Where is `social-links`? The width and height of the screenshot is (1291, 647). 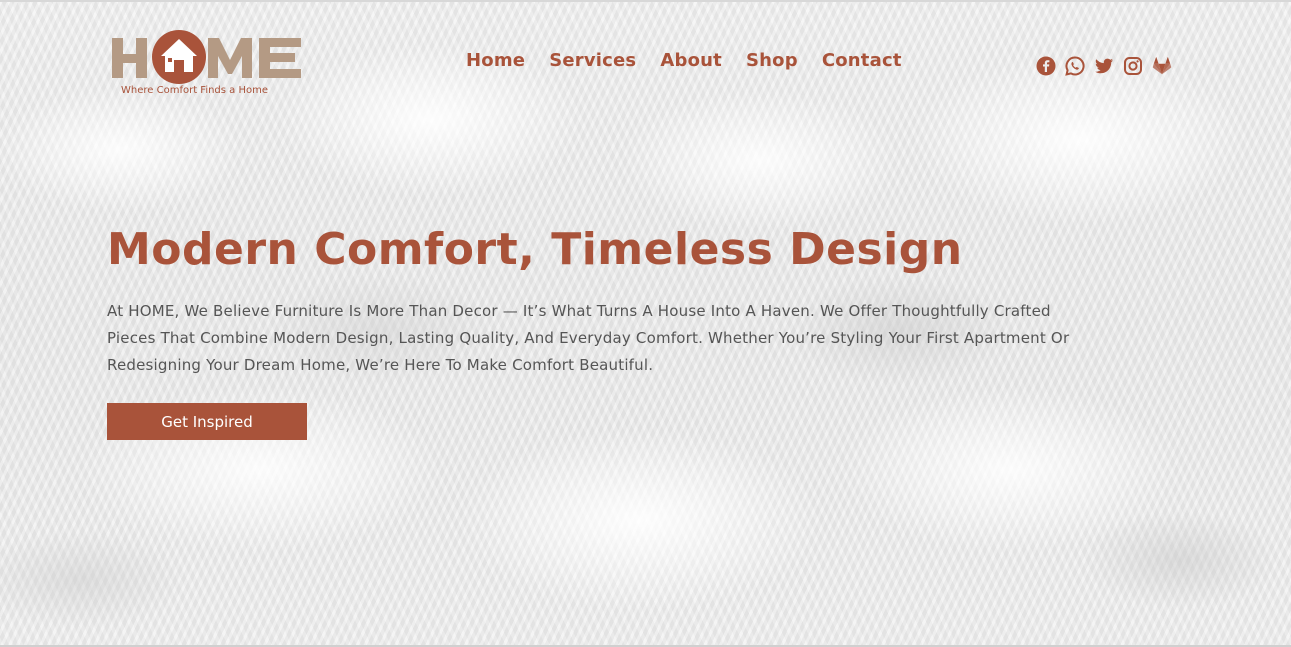 social-links is located at coordinates (1104, 66).